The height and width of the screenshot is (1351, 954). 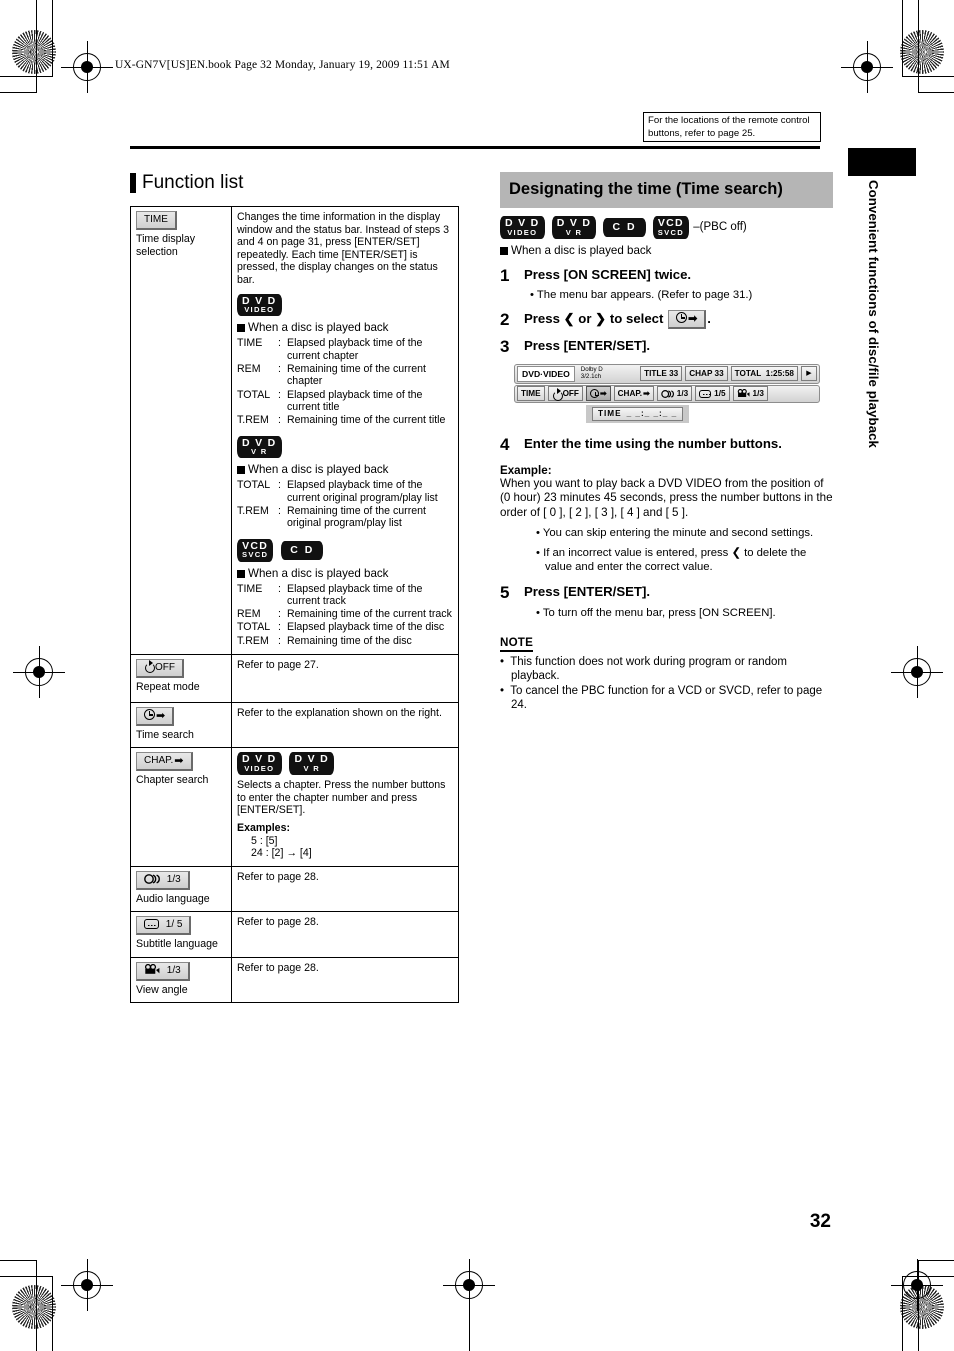 I want to click on def-value: Elapsed playback time of the disc, so click(x=366, y=627).